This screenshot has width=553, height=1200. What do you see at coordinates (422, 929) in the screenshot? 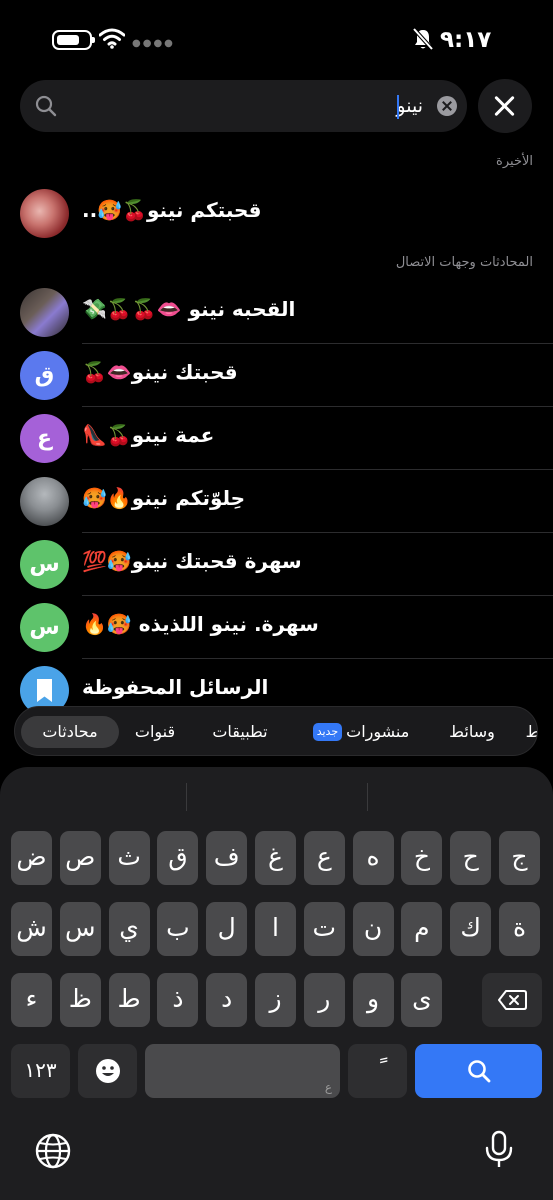
I see `letter-key: م` at bounding box center [422, 929].